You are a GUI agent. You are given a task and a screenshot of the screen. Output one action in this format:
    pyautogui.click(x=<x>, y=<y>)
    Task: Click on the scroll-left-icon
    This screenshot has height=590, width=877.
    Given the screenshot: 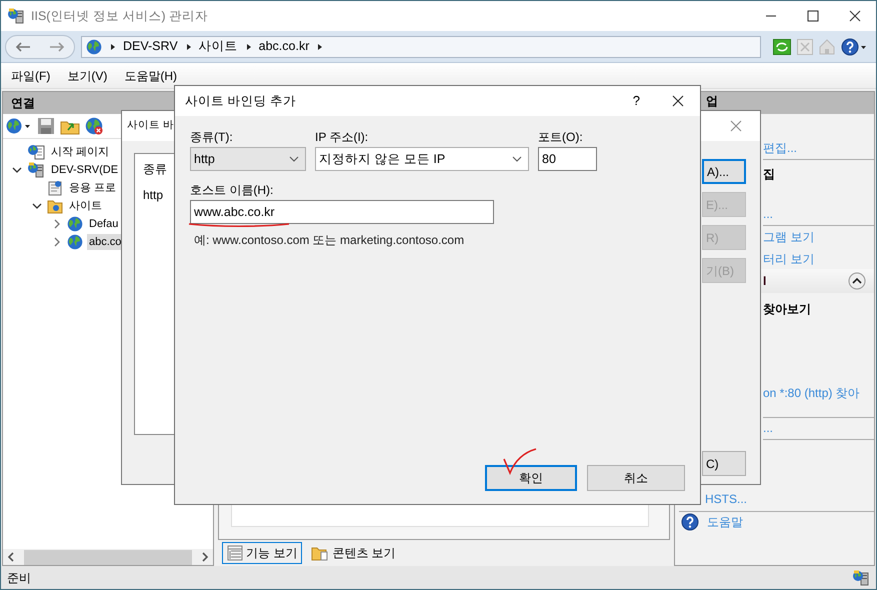 What is the action you would take?
    pyautogui.click(x=11, y=557)
    